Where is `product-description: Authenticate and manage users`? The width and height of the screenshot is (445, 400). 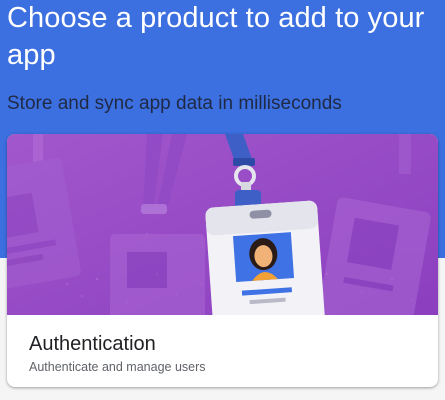 product-description: Authenticate and manage users is located at coordinates (117, 367).